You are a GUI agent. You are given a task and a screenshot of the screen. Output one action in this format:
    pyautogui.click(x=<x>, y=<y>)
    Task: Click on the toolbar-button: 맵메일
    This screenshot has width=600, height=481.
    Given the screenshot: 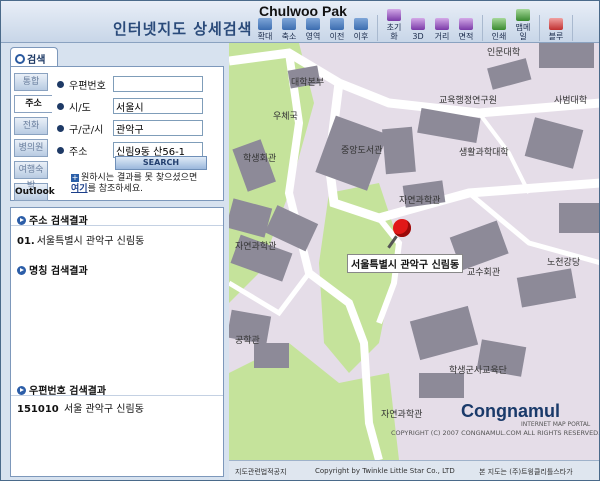 What is the action you would take?
    pyautogui.click(x=523, y=25)
    